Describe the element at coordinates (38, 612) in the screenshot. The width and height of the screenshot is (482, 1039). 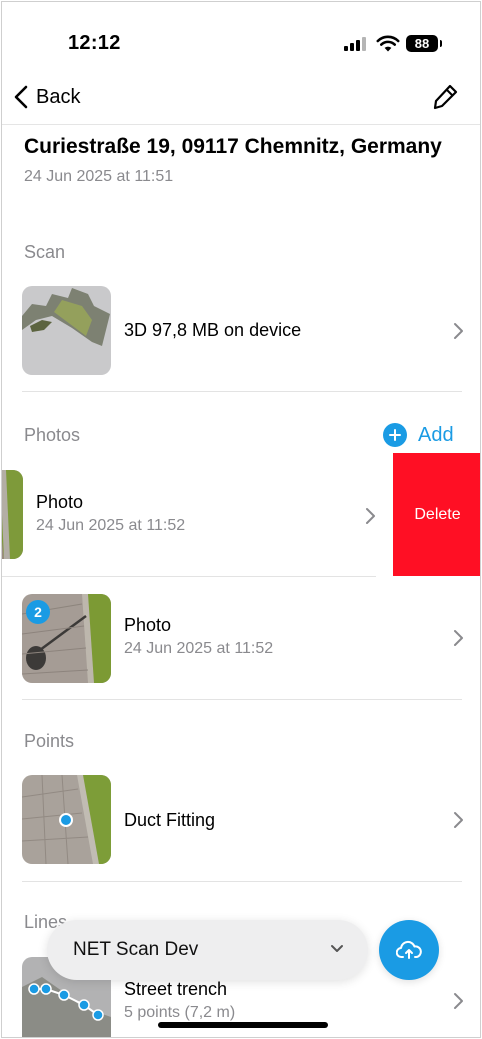
I see `photo-count-badge: 2` at that location.